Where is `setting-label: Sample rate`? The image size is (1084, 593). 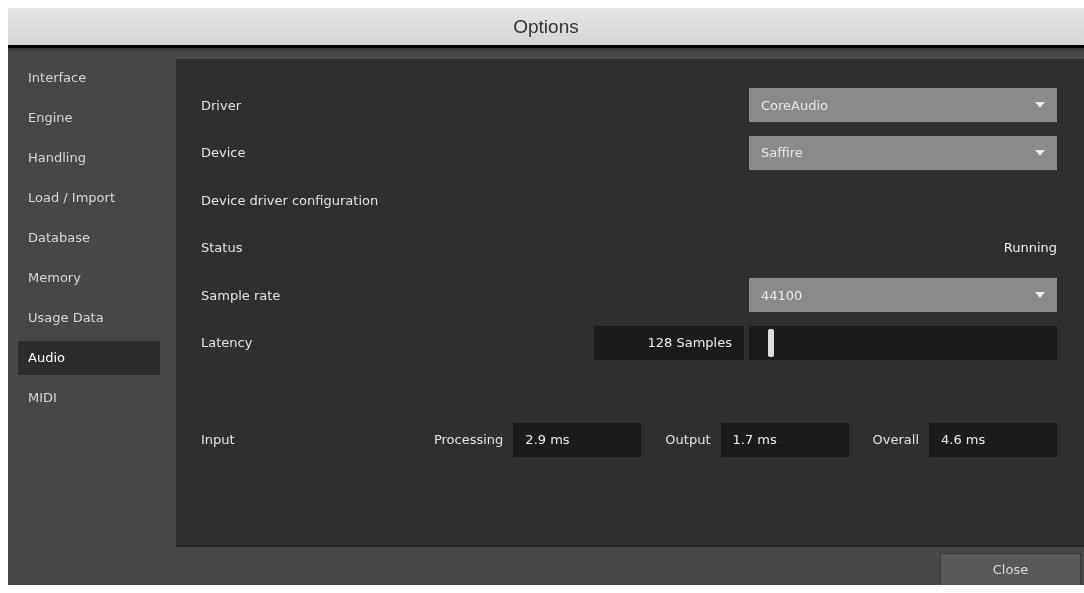
setting-label: Sample rate is located at coordinates (241, 295).